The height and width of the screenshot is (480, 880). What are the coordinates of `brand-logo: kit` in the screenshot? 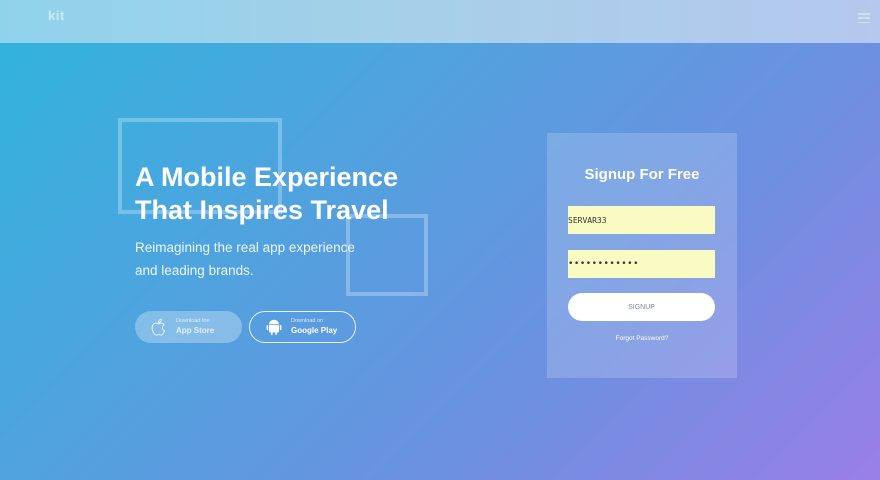 It's located at (56, 15).